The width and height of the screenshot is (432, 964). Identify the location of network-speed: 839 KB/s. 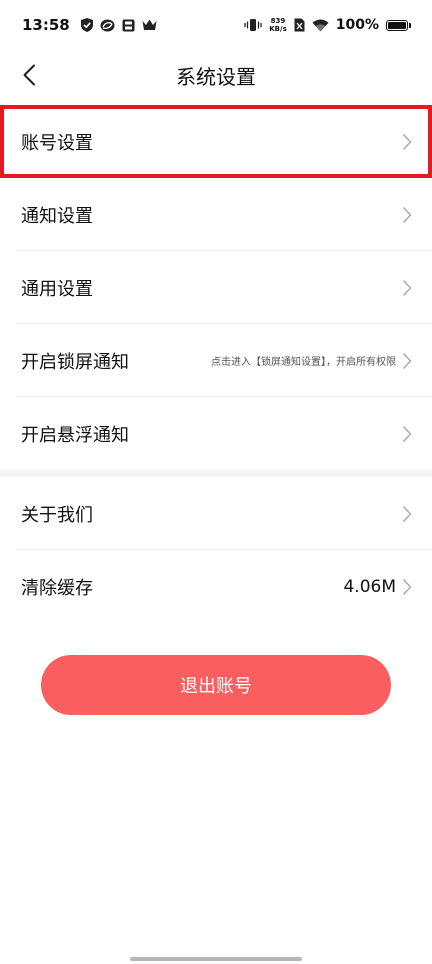
(277, 25).